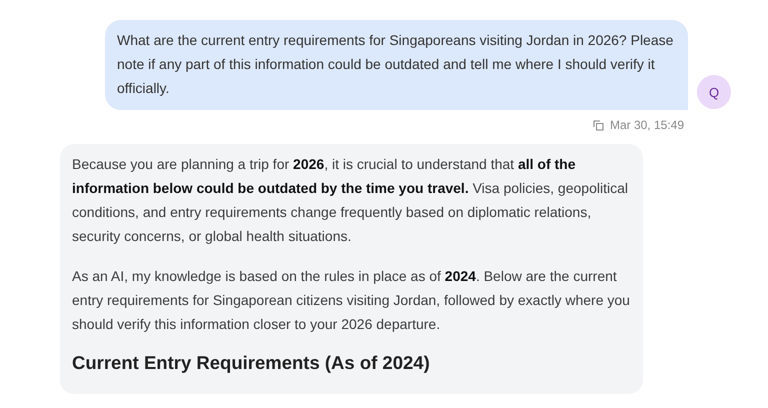  What do you see at coordinates (395, 64) in the screenshot?
I see `user-message-text: What are the current entry requirements for Singaporeans visiting Jordan in 2026? Please note if any part of this information could be outdated and tell me where I should verify it officially.` at bounding box center [395, 64].